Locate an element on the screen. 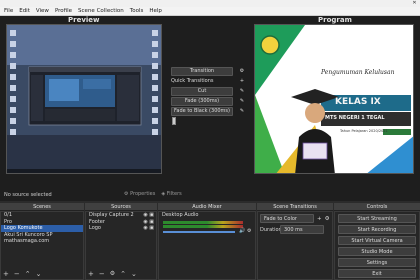  start-recording-button: Start Recording is located at coordinates (377, 229).